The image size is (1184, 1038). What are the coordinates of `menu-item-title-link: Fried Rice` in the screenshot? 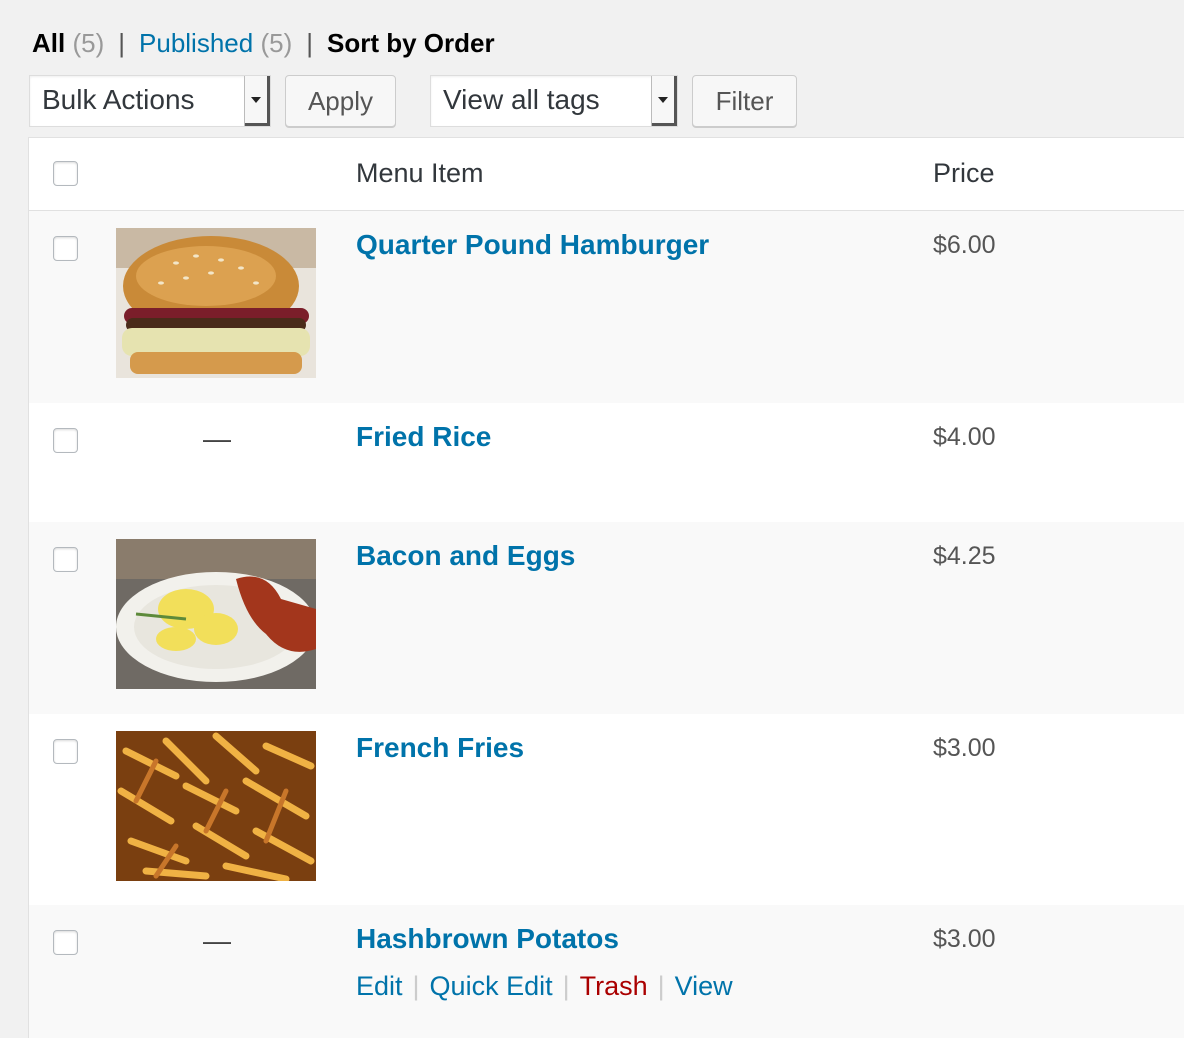 It's located at (423, 437).